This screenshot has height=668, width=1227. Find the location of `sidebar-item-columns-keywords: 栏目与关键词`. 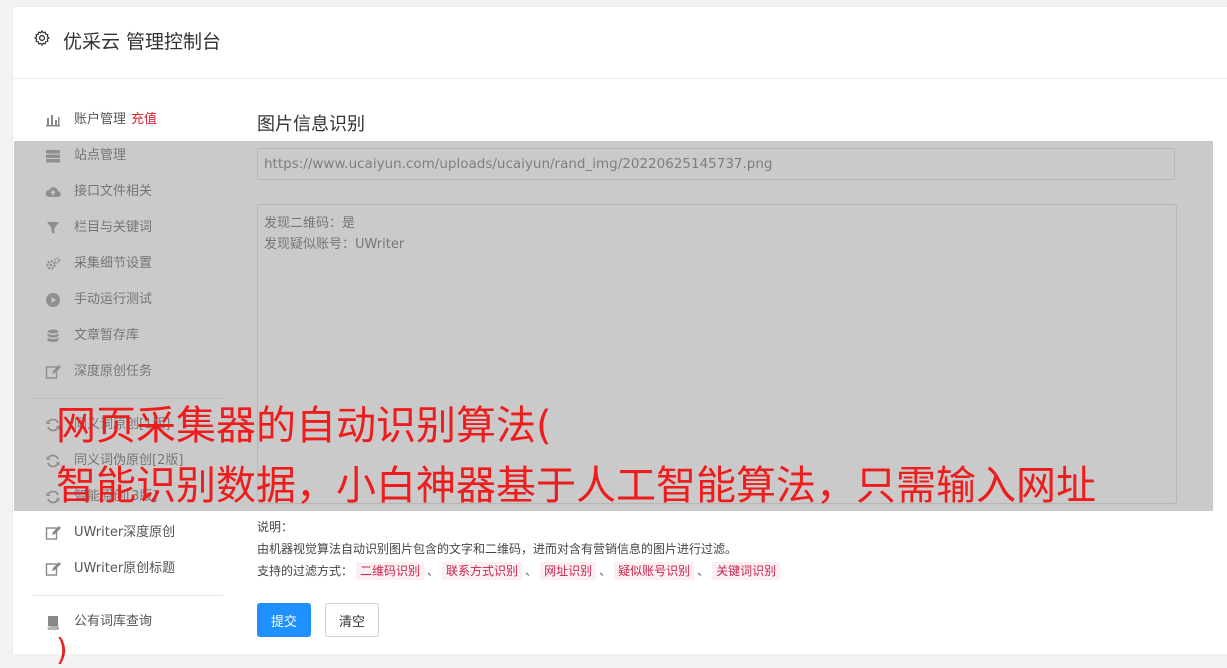

sidebar-item-columns-keywords: 栏目与关键词 is located at coordinates (128, 228).